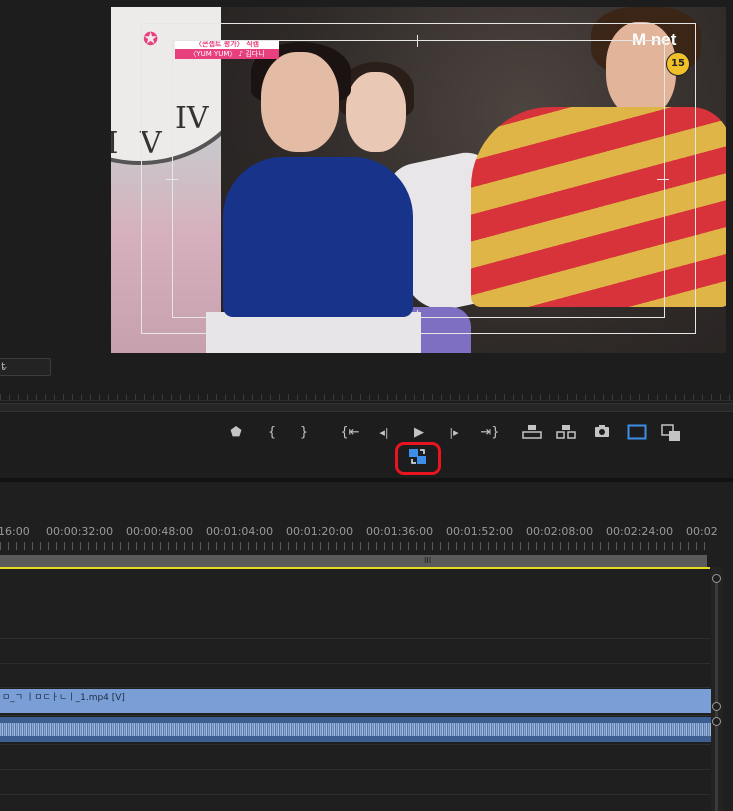  I want to click on timecode-label: 00:02:08:00, so click(560, 531).